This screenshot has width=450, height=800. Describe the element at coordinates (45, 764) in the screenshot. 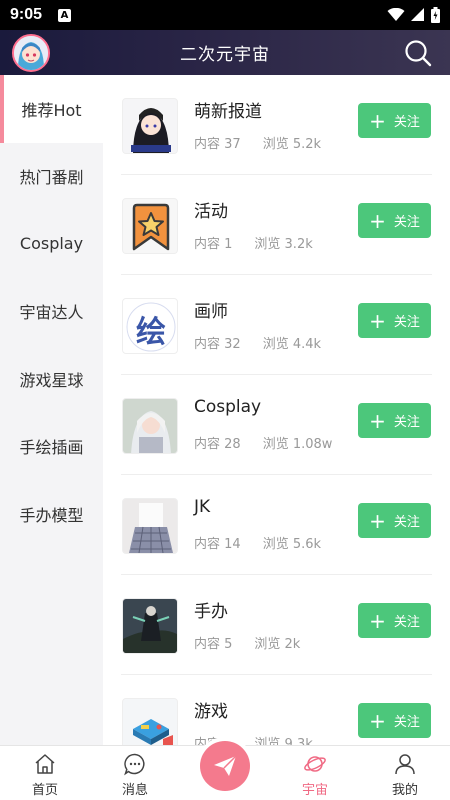

I see `home-icon` at that location.